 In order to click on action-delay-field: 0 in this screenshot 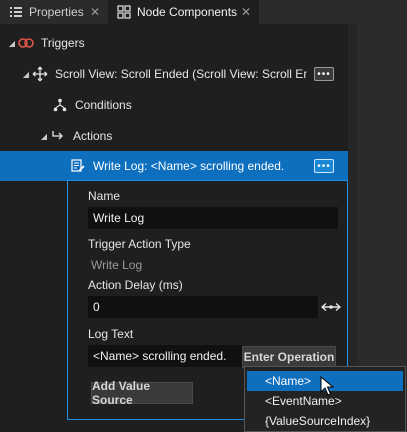, I will do `click(203, 307)`.